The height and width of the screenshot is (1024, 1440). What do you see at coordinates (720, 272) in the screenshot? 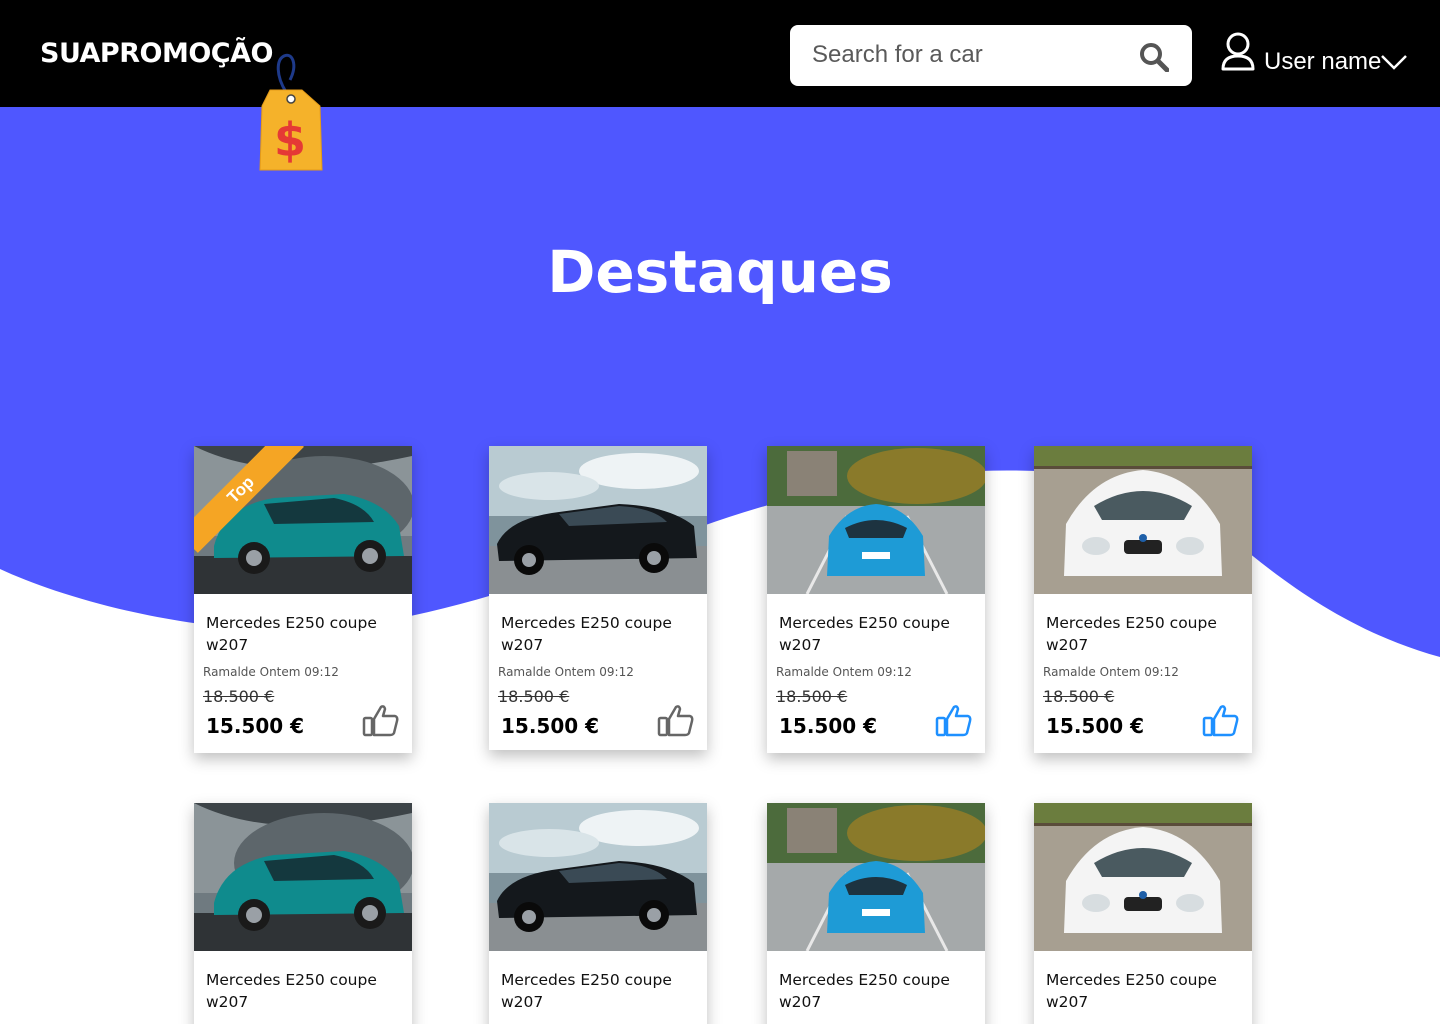
I see `page-title: Destaques` at bounding box center [720, 272].